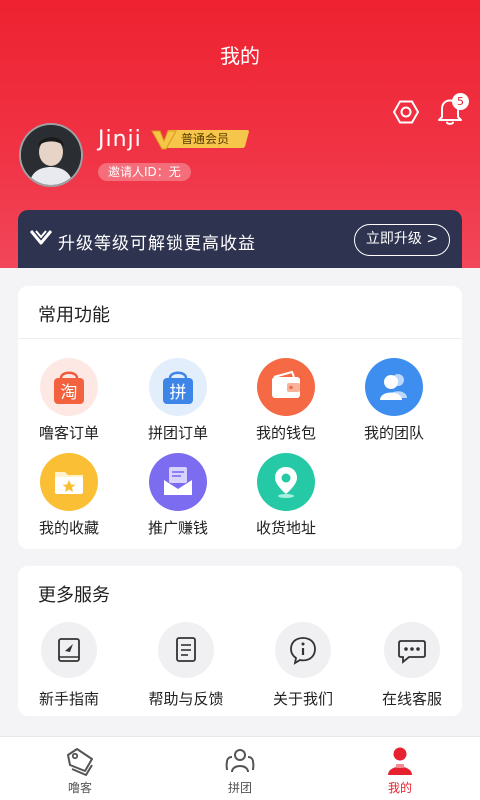  Describe the element at coordinates (303, 650) in the screenshot. I see `info-icon` at that location.